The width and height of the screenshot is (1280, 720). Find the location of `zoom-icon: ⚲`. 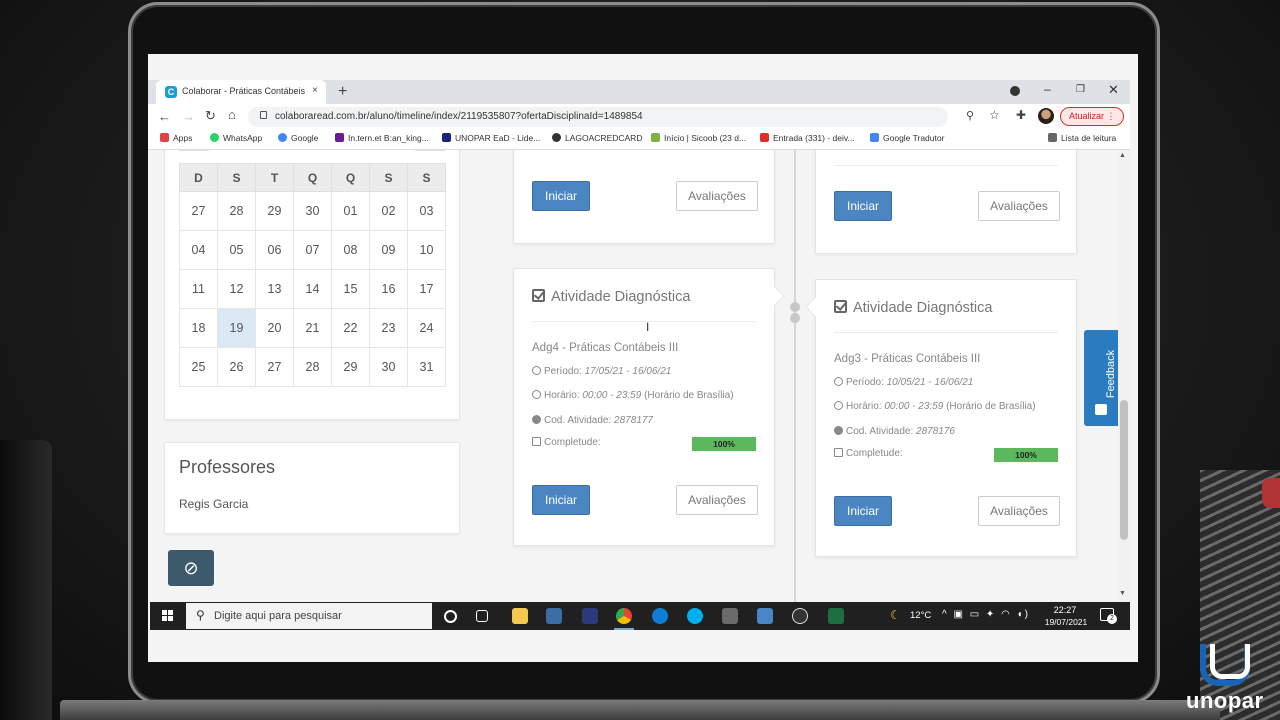

zoom-icon: ⚲ is located at coordinates (970, 115).